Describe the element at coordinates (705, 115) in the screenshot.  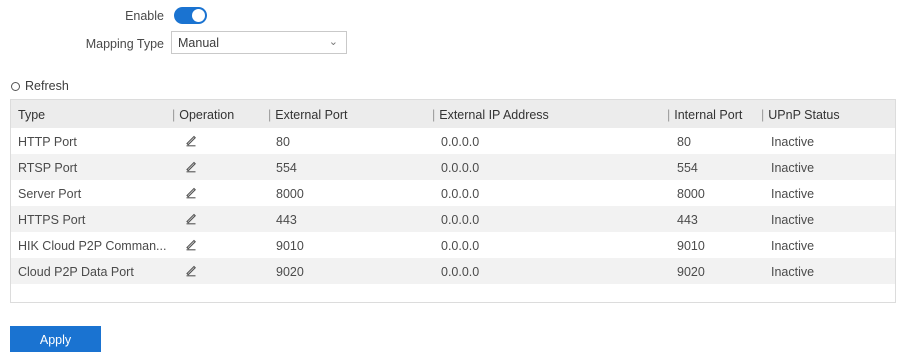
I see `header-internal-port: | Internal Port` at that location.